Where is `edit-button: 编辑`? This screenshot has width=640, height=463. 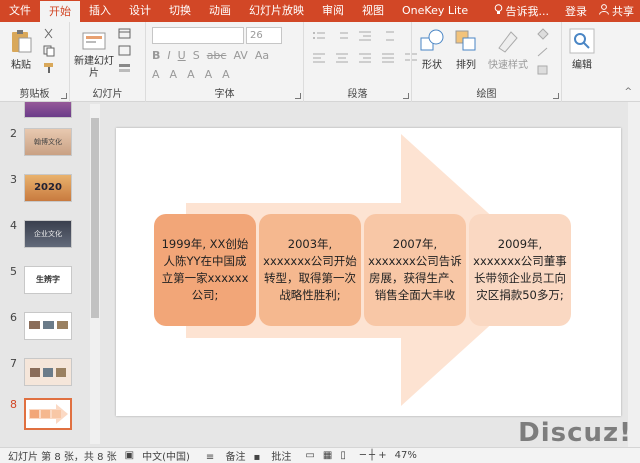 edit-button: 编辑 is located at coordinates (582, 49).